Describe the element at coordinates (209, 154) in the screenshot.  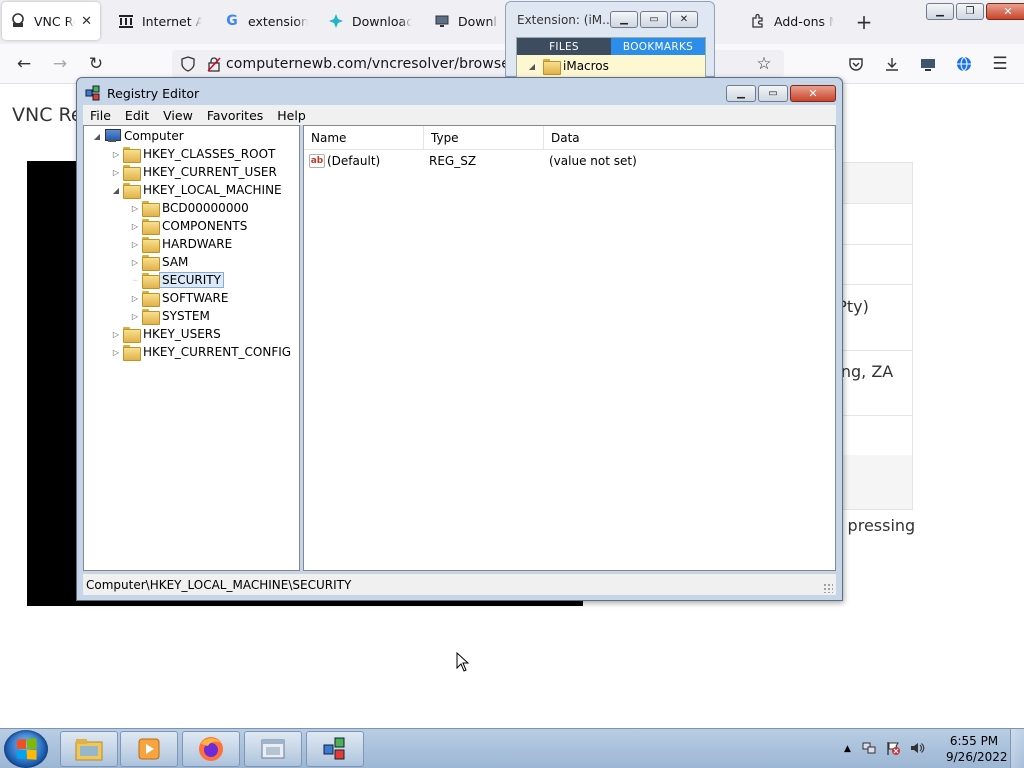
I see `tree-node-label: HKEY_CLASSES_ROOT` at that location.